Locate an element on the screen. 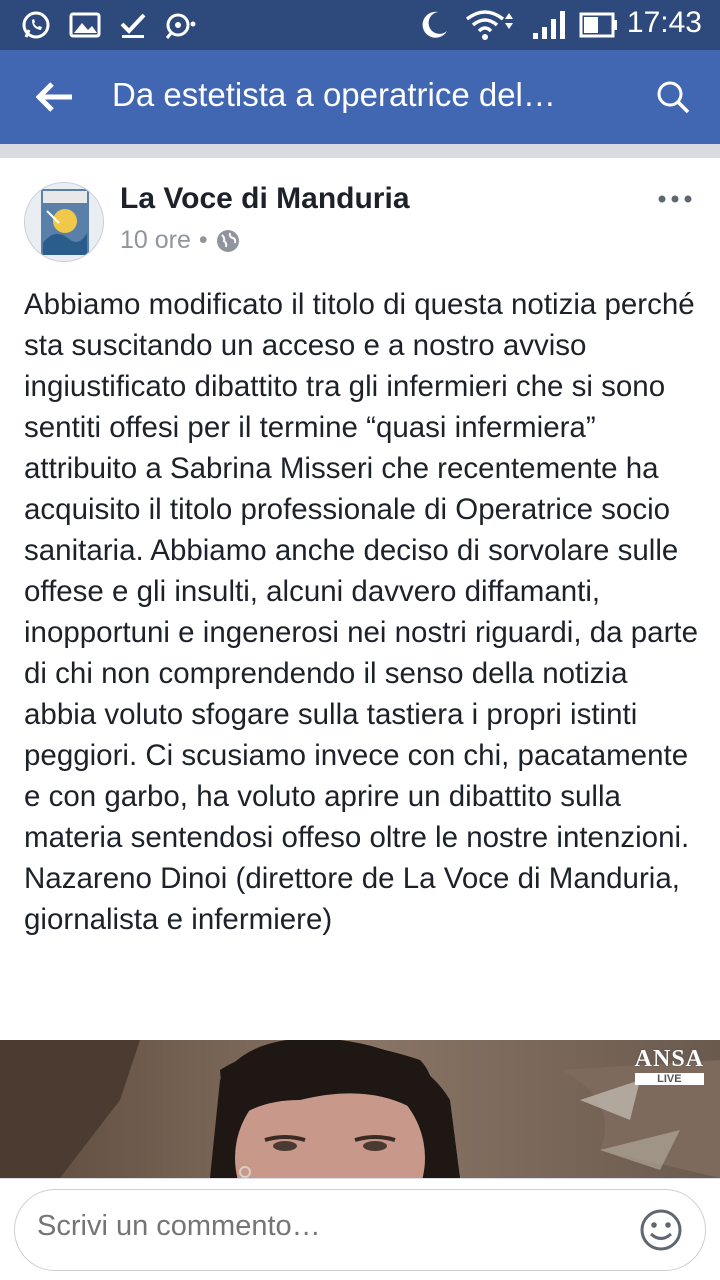 This screenshot has width=720, height=1280. battery-icon is located at coordinates (599, 25).